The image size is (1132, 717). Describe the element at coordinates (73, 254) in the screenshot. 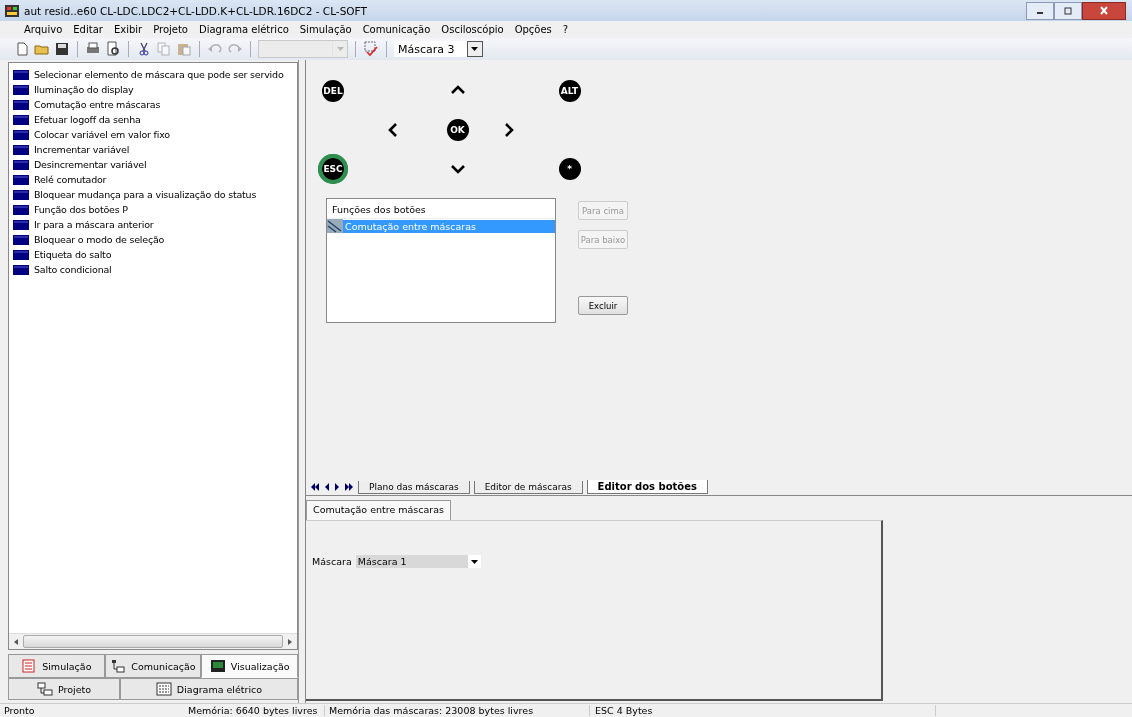

I see `list-item: Etiqueta do salto` at that location.